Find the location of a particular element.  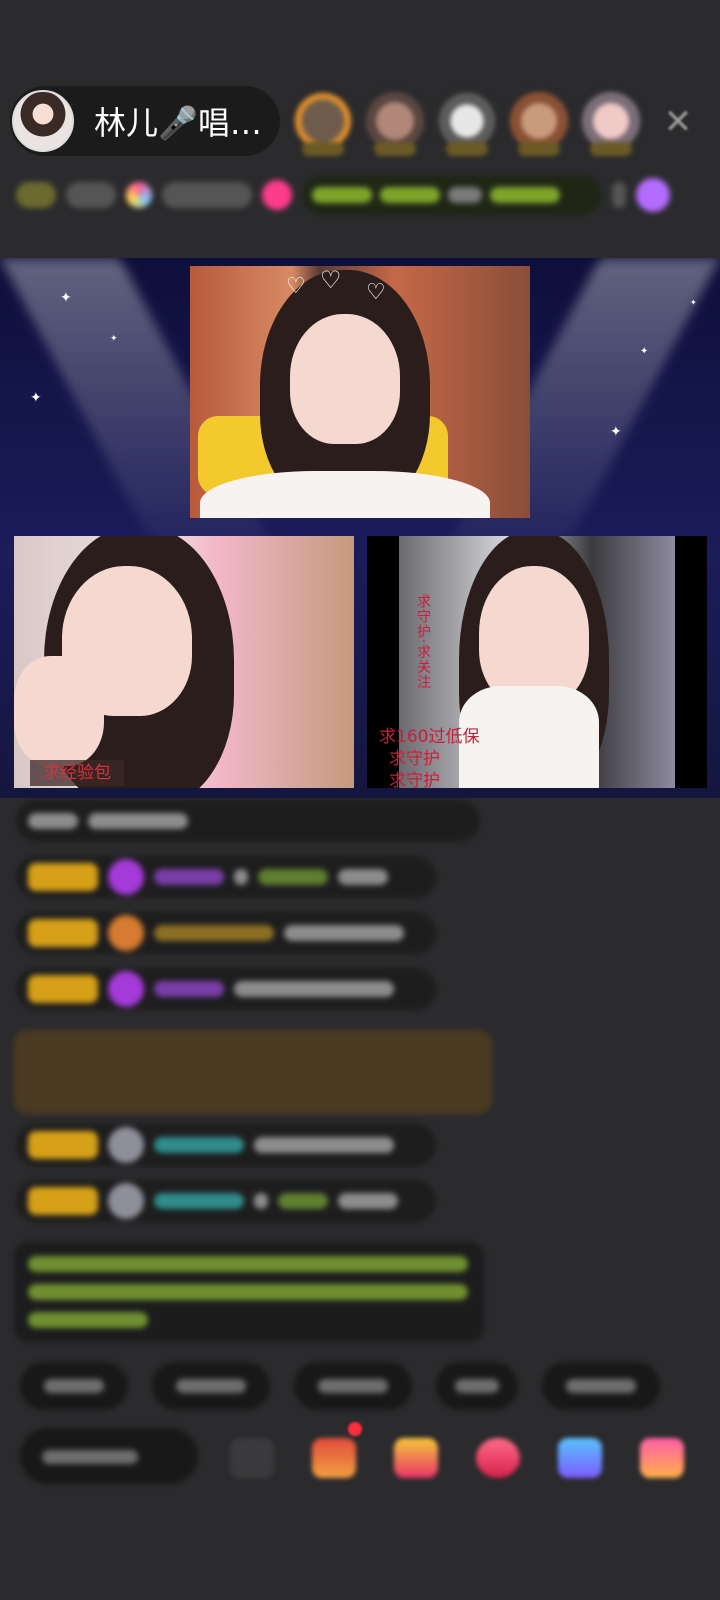

gift-icon is located at coordinates (662, 1458).